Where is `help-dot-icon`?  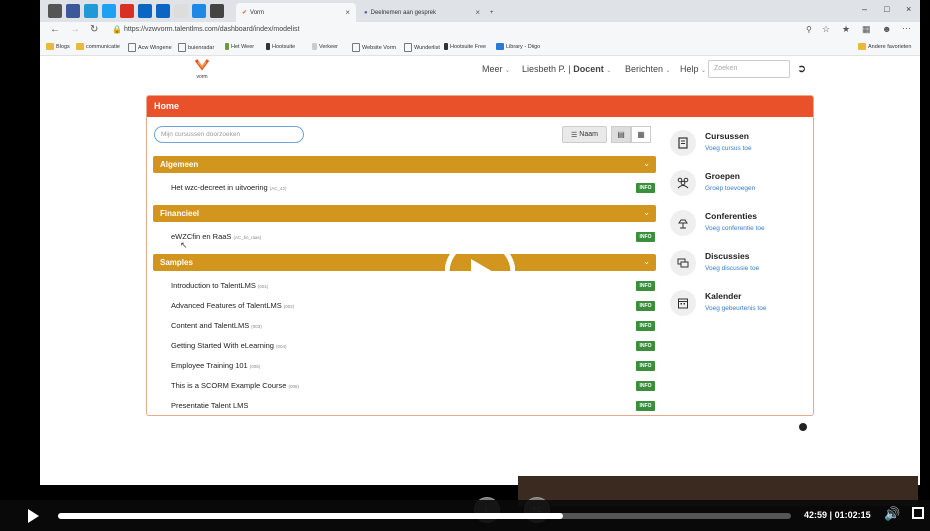
help-dot-icon is located at coordinates (803, 427).